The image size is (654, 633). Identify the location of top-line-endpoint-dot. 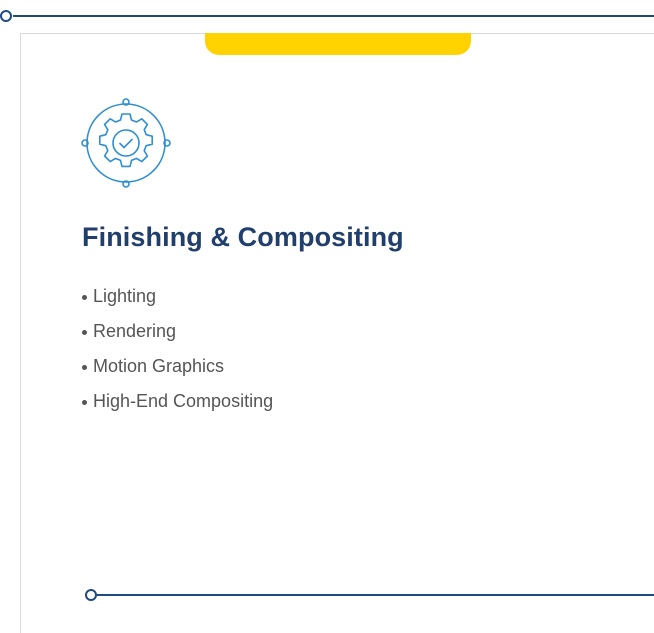
(6, 16).